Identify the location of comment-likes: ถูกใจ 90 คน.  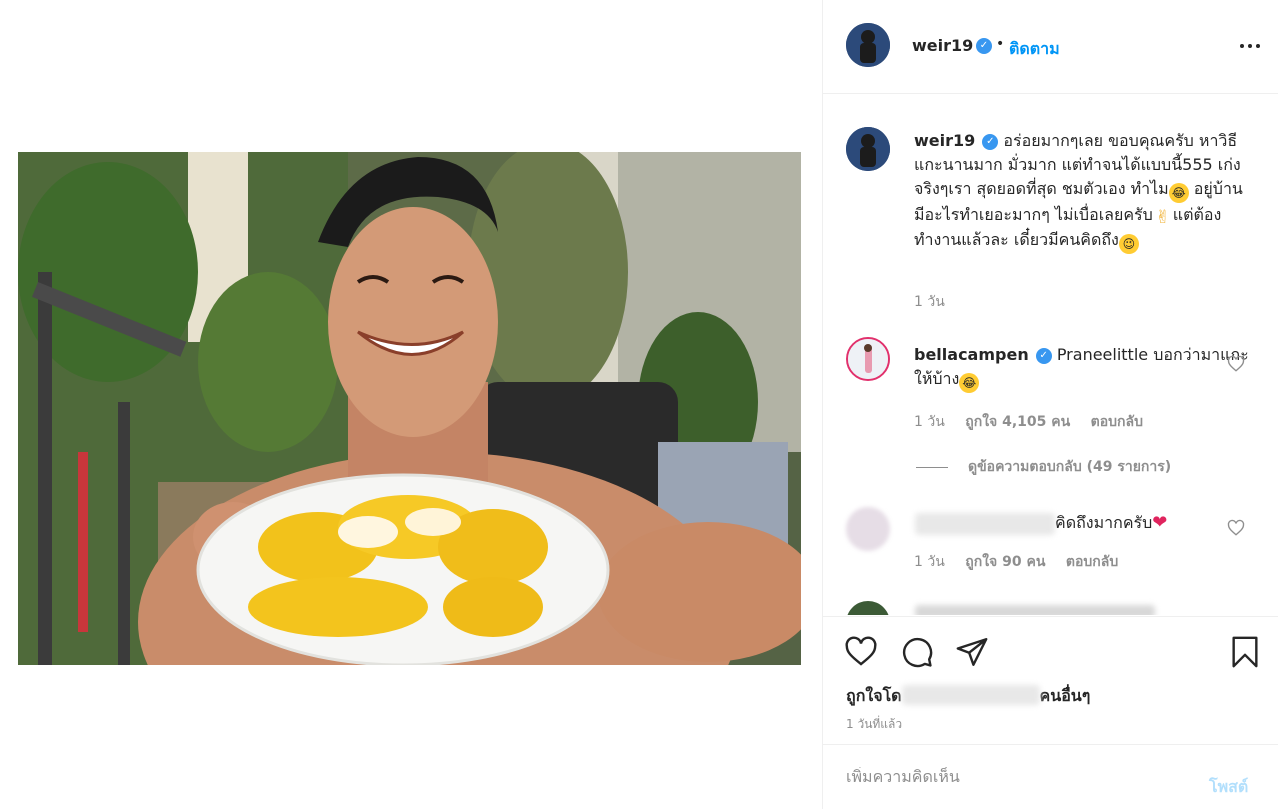
(1005, 562).